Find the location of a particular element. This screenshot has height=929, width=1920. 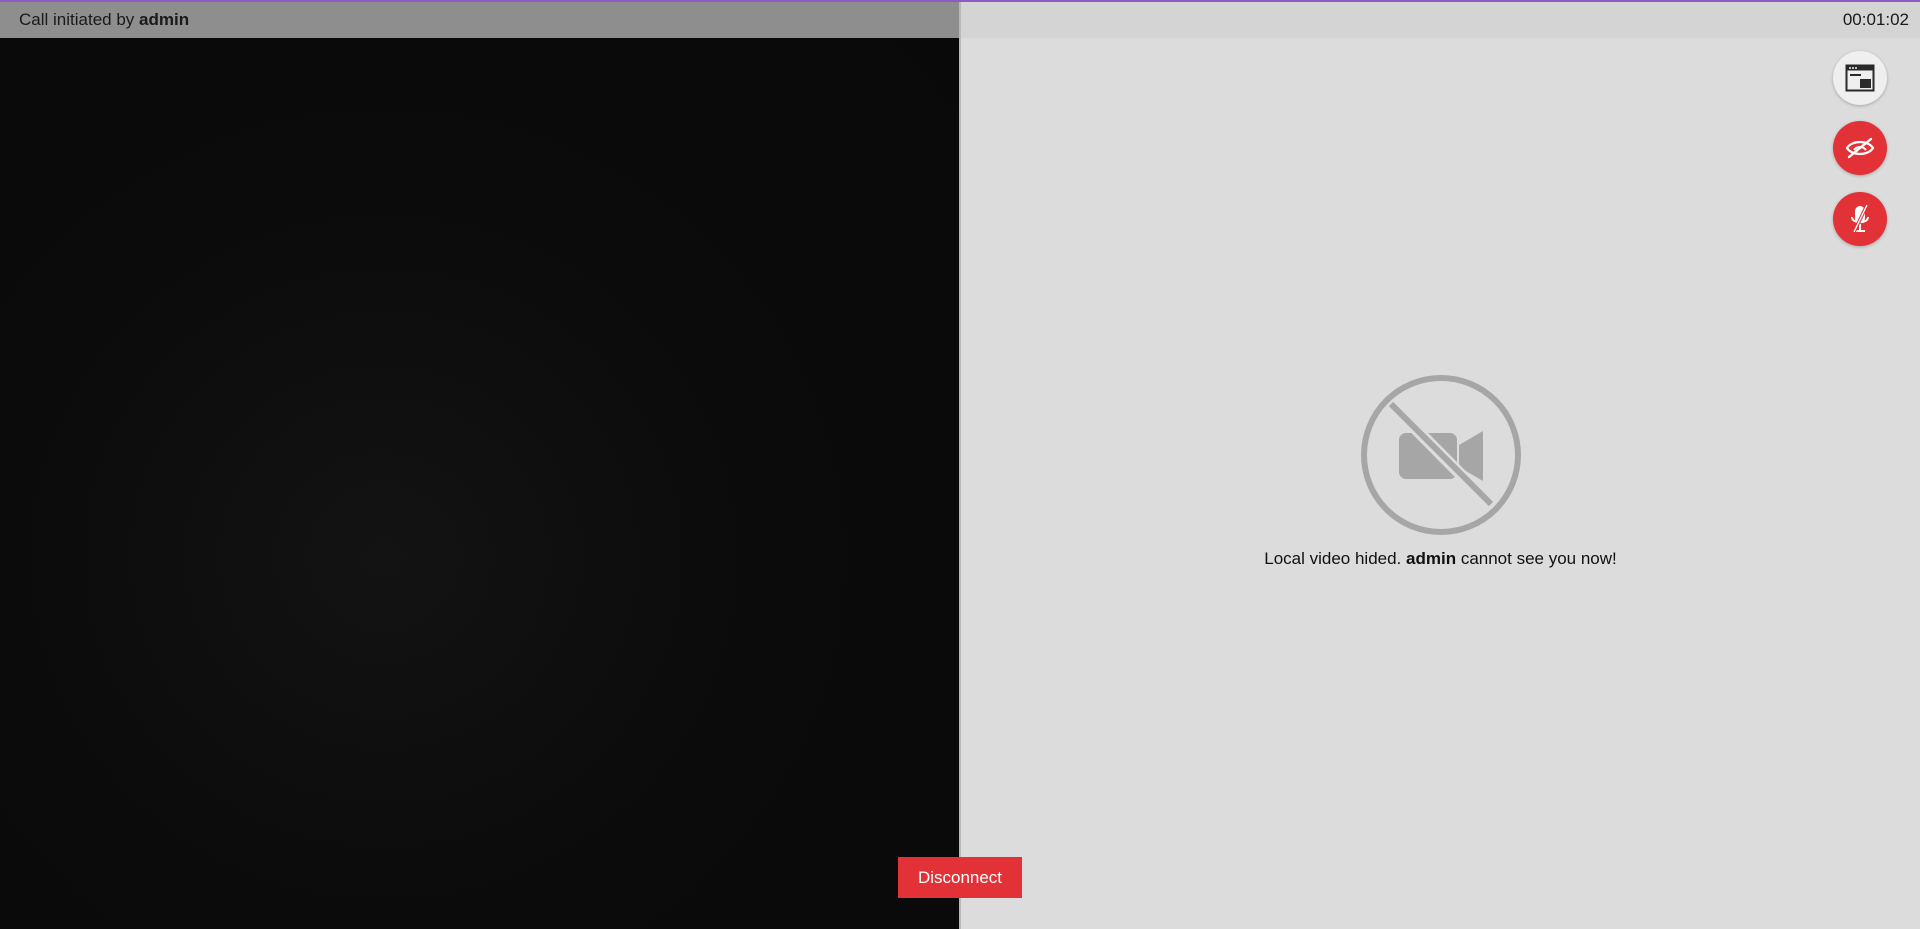

call-initiated-label: Call initiated by is located at coordinates (77, 19).